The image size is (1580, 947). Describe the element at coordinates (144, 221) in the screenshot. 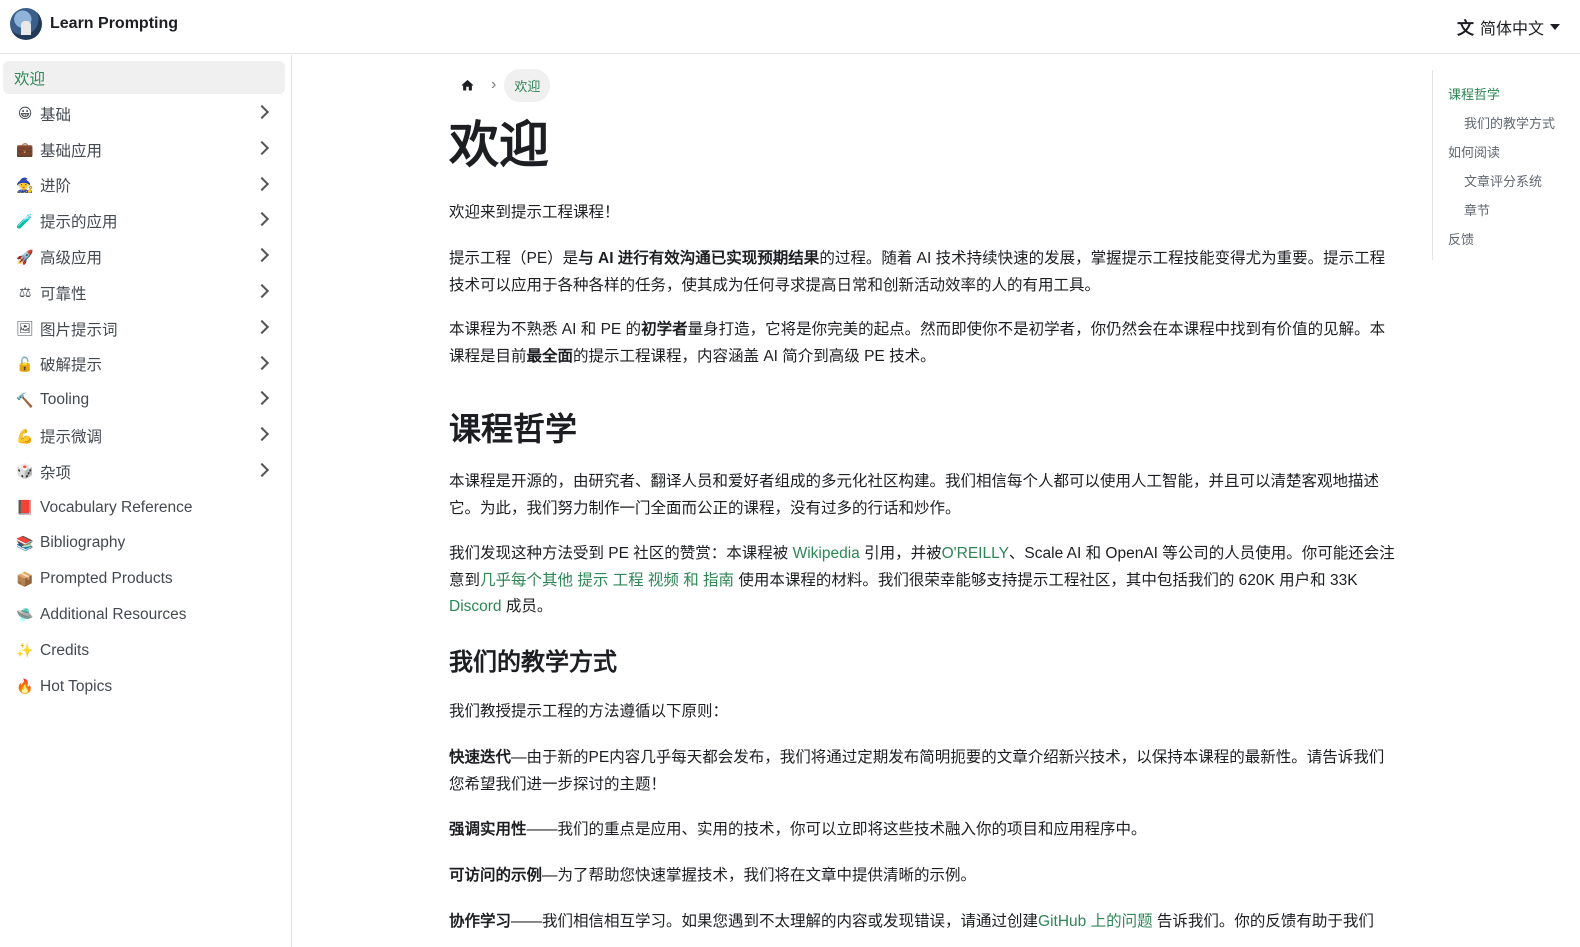

I see `sidebar-item: 🧪 提示的应用` at that location.